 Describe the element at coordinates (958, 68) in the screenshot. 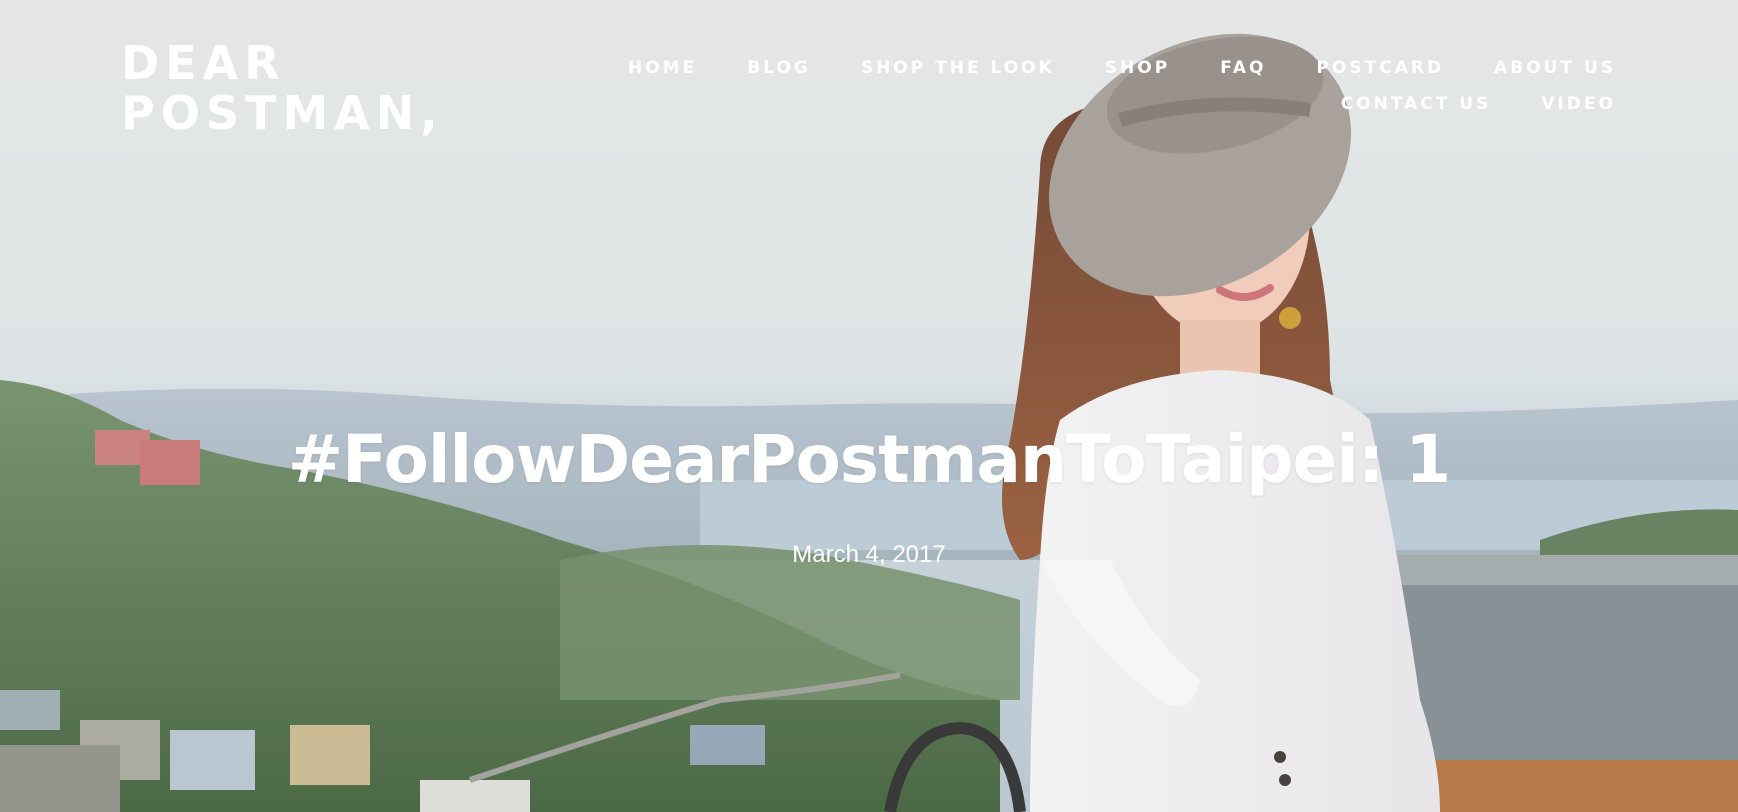

I see `nav-shop-the-look: SHOP THE LOOK` at that location.